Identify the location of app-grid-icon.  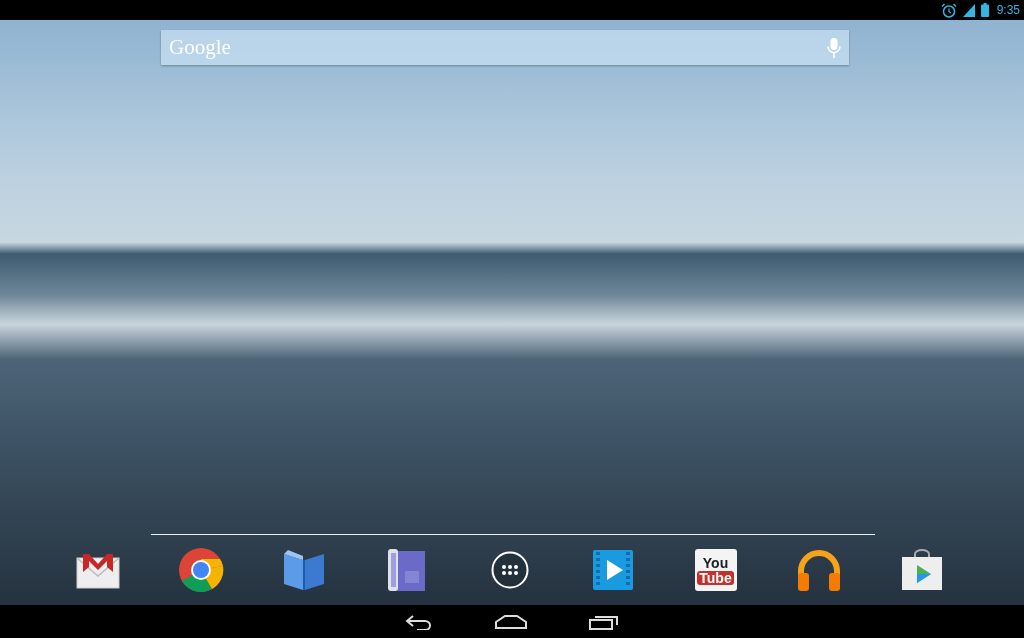
(509, 570).